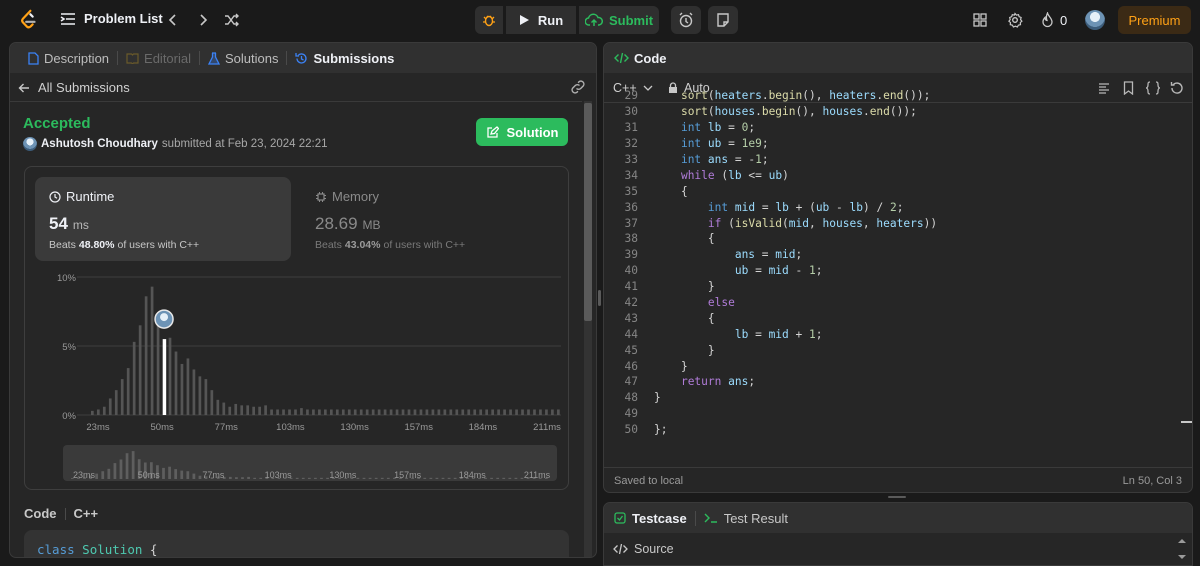  Describe the element at coordinates (310, 463) in the screenshot. I see `range-slider: 23ms 50ms 77ms 103ms 130ms 157ms 184ms 211ms` at that location.